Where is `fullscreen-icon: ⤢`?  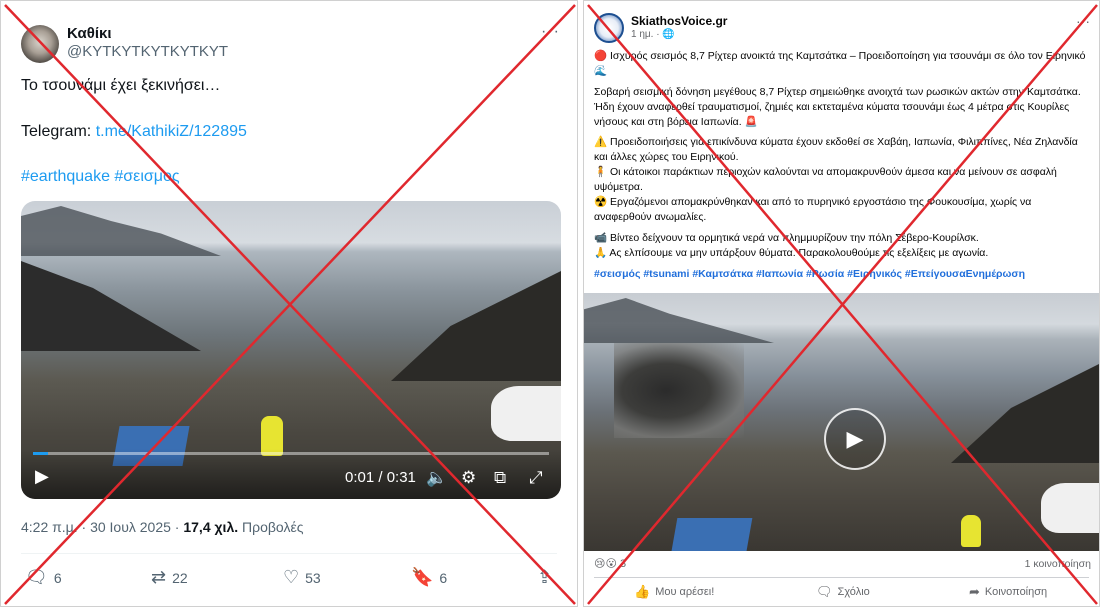 fullscreen-icon: ⤢ is located at coordinates (536, 478).